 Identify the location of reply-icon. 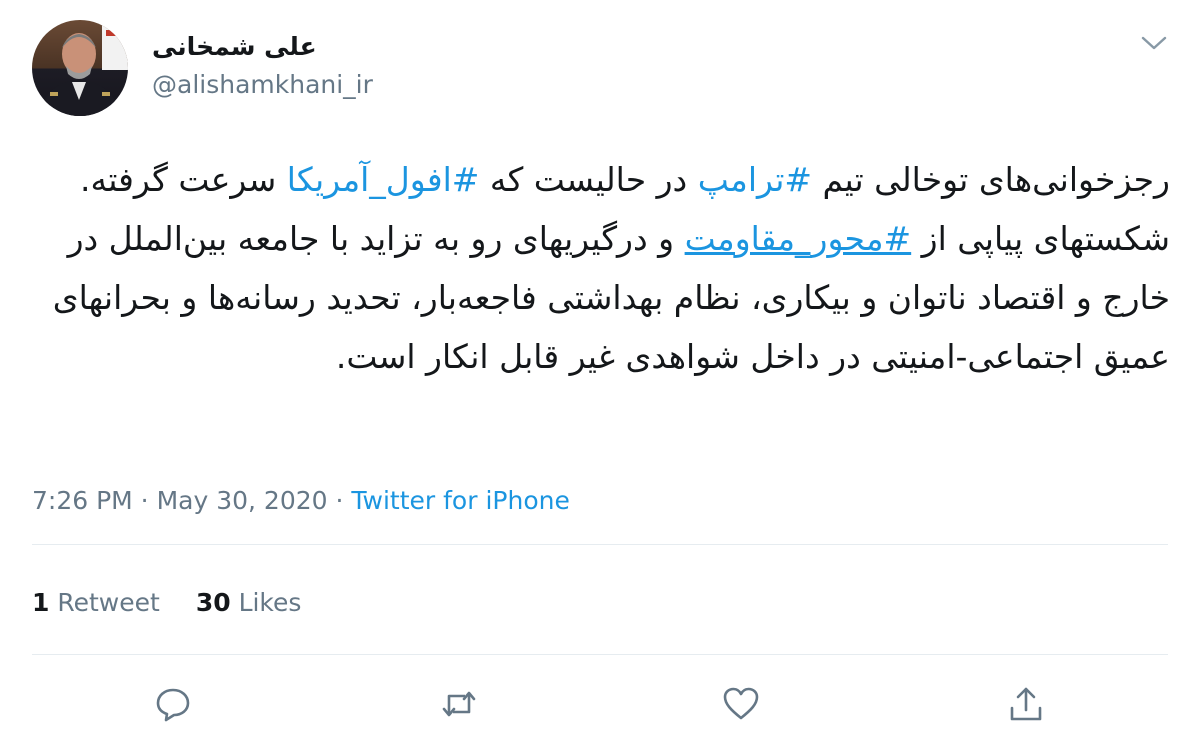
(173, 704).